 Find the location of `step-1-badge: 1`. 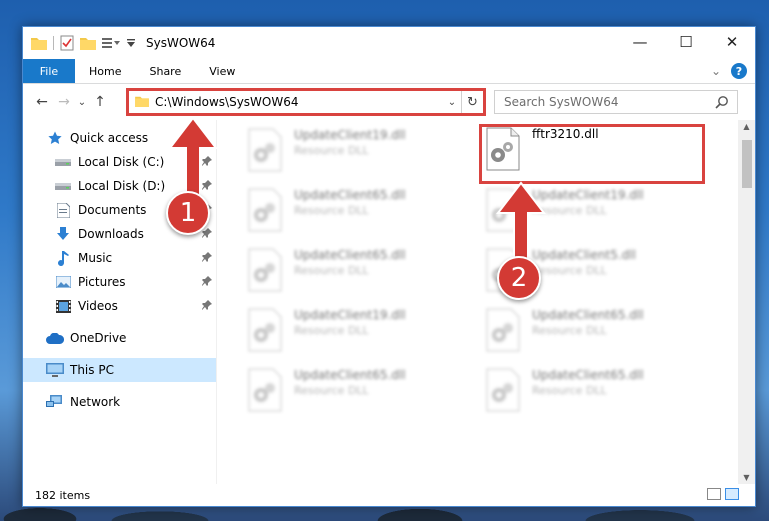

step-1-badge: 1 is located at coordinates (188, 213).